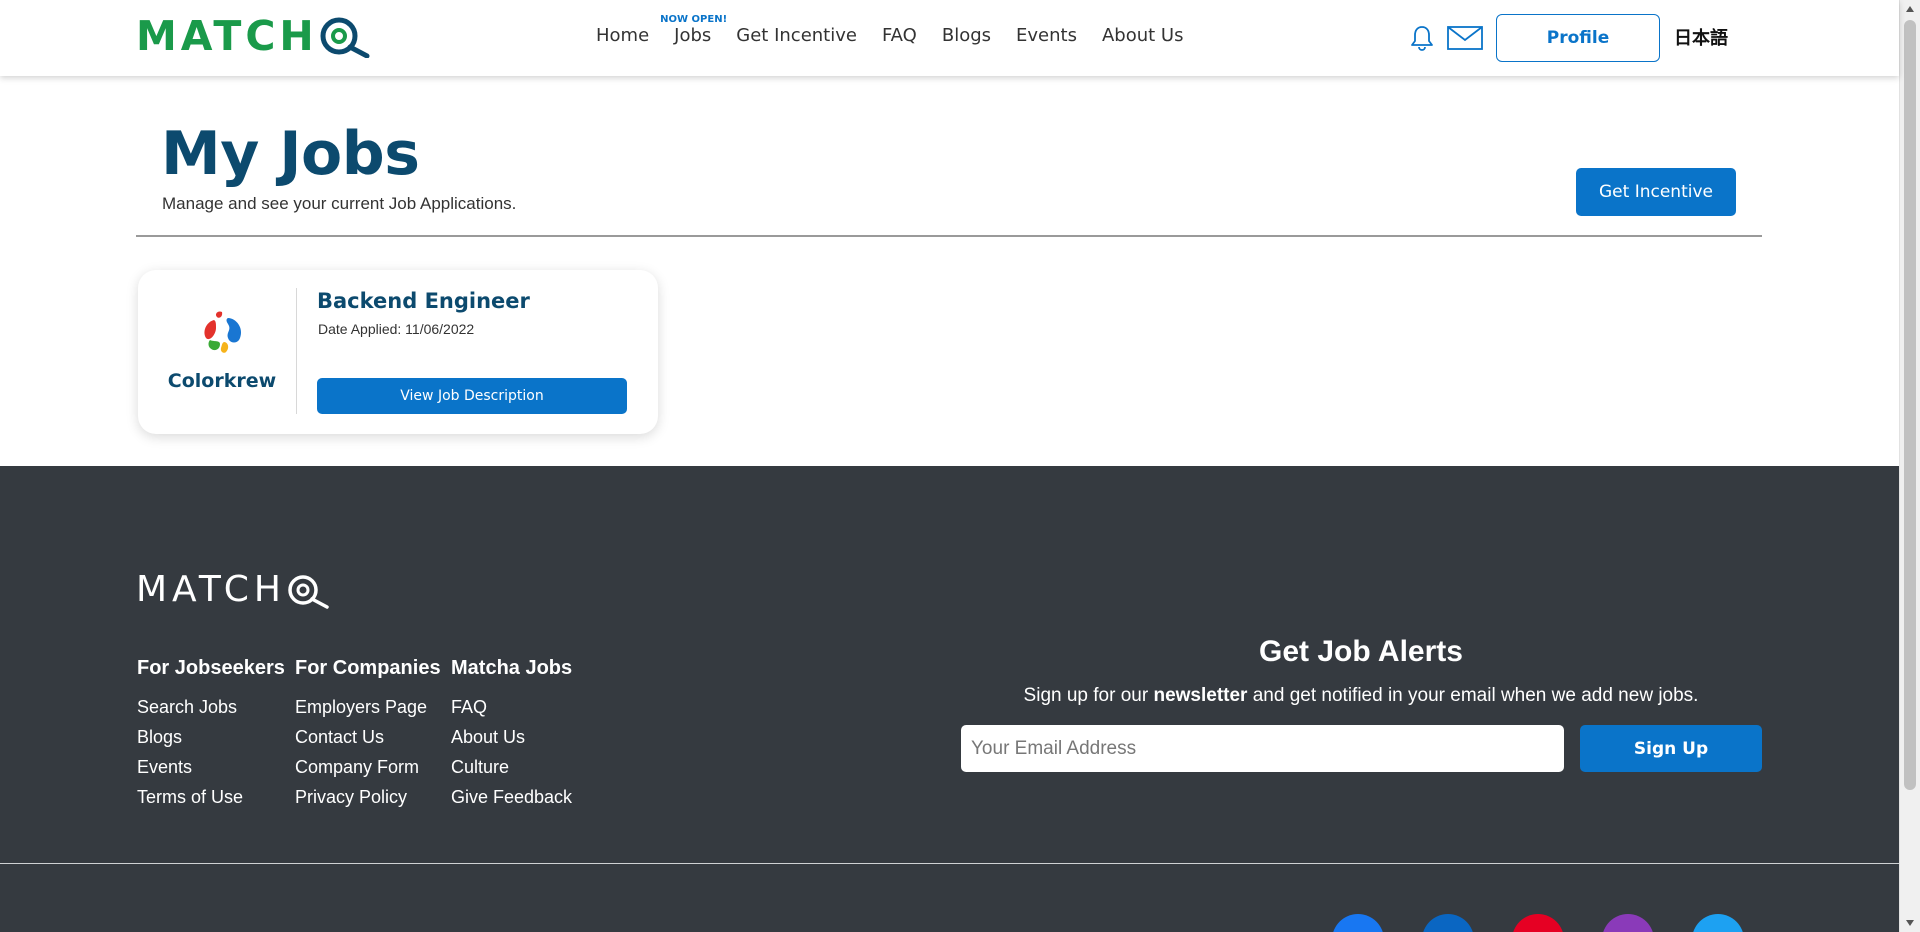 The width and height of the screenshot is (1920, 932). I want to click on nav-home: Home, so click(622, 36).